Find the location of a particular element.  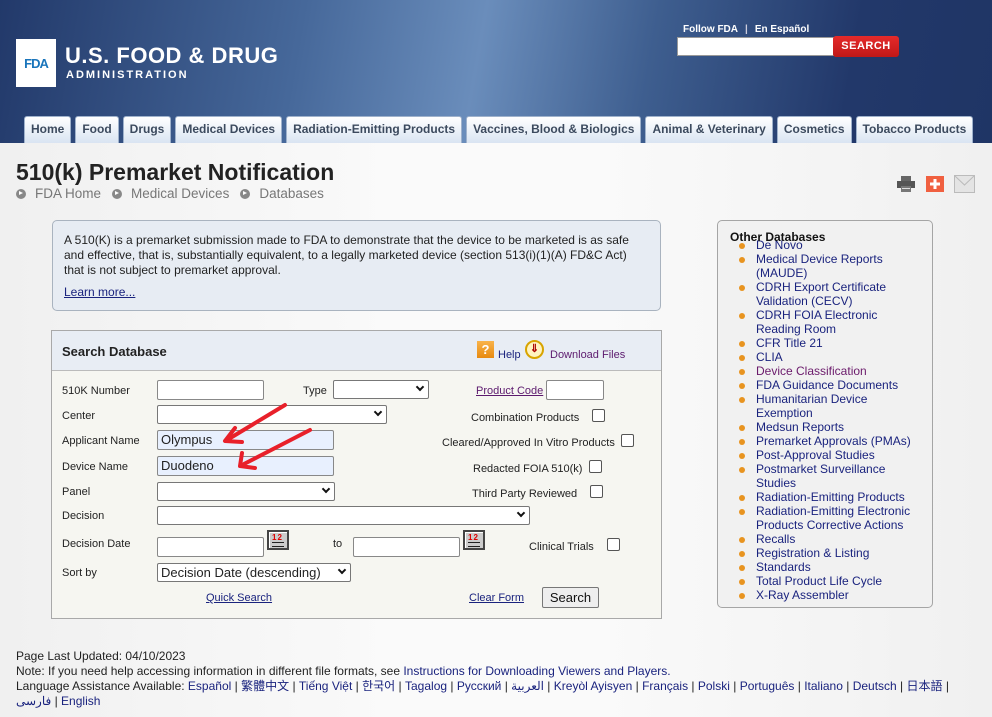

tab-animal-veterinary: Animal & Veterinary is located at coordinates (709, 129).